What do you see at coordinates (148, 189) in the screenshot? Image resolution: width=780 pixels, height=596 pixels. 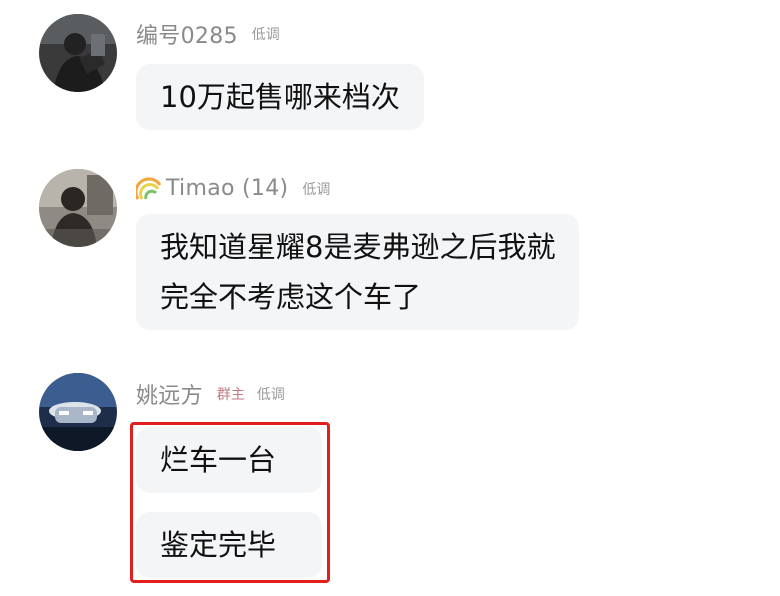 I see `rainbow-icon` at bounding box center [148, 189].